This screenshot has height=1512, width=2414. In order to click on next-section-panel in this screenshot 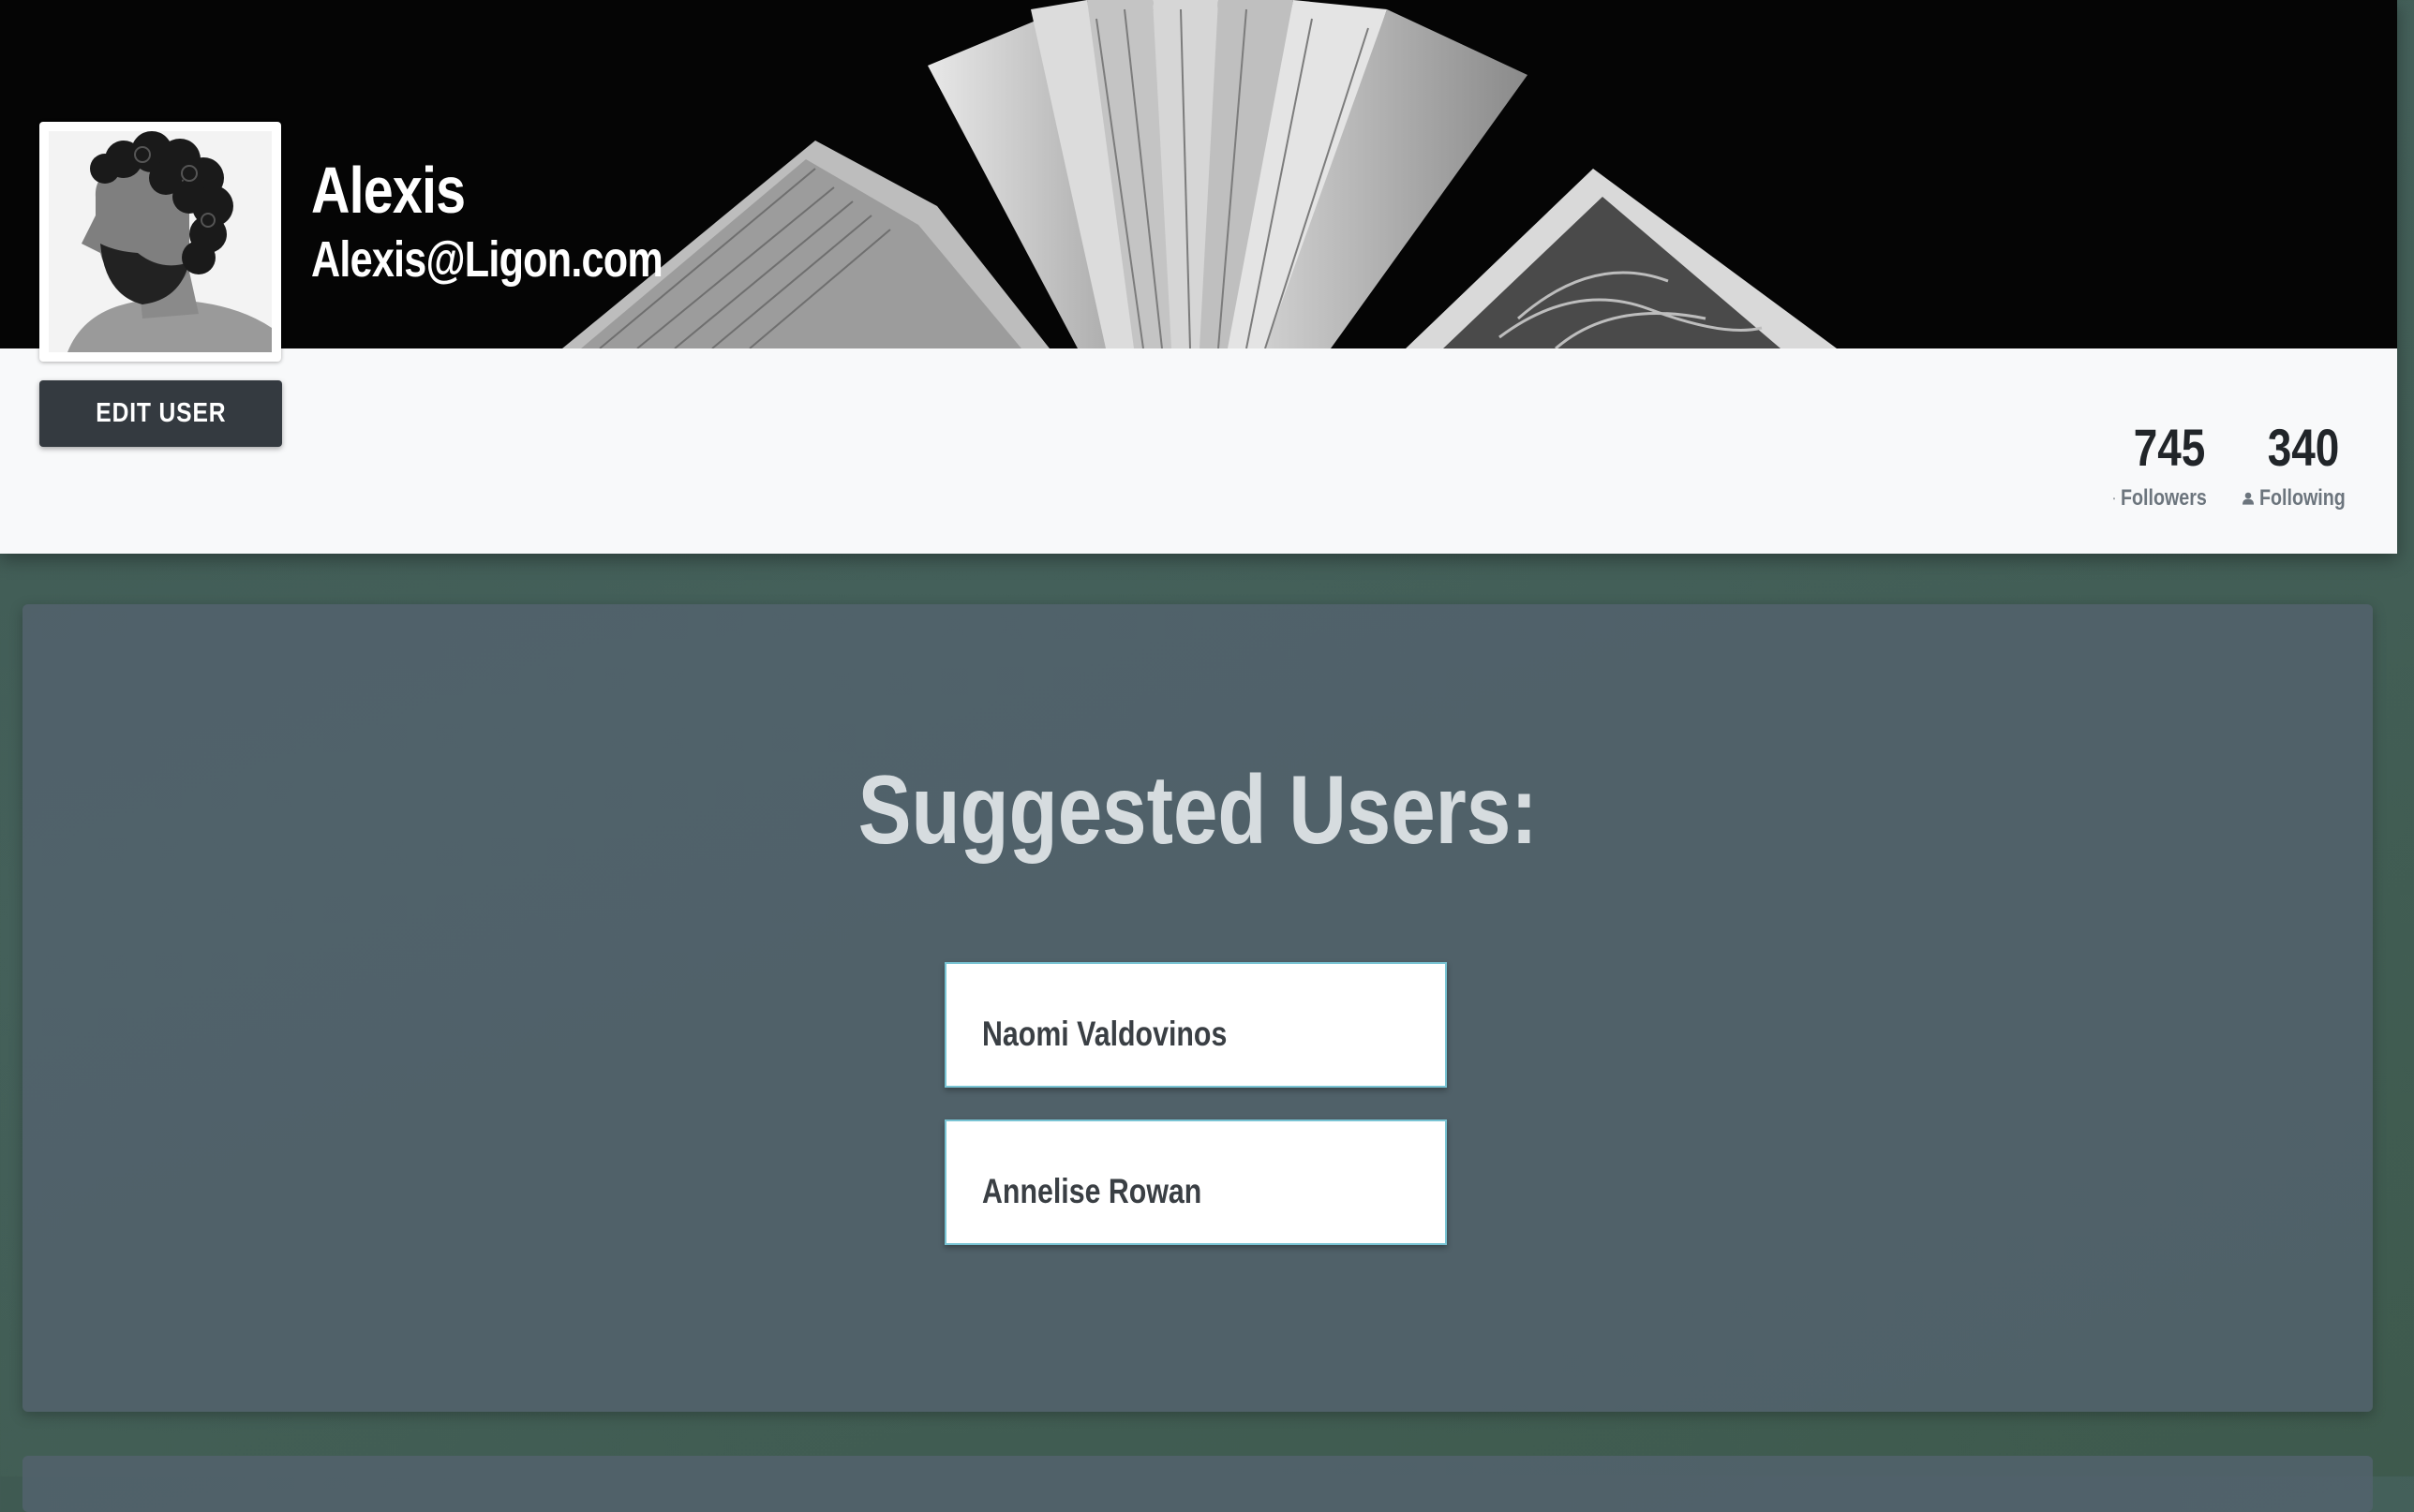, I will do `click(1197, 1484)`.